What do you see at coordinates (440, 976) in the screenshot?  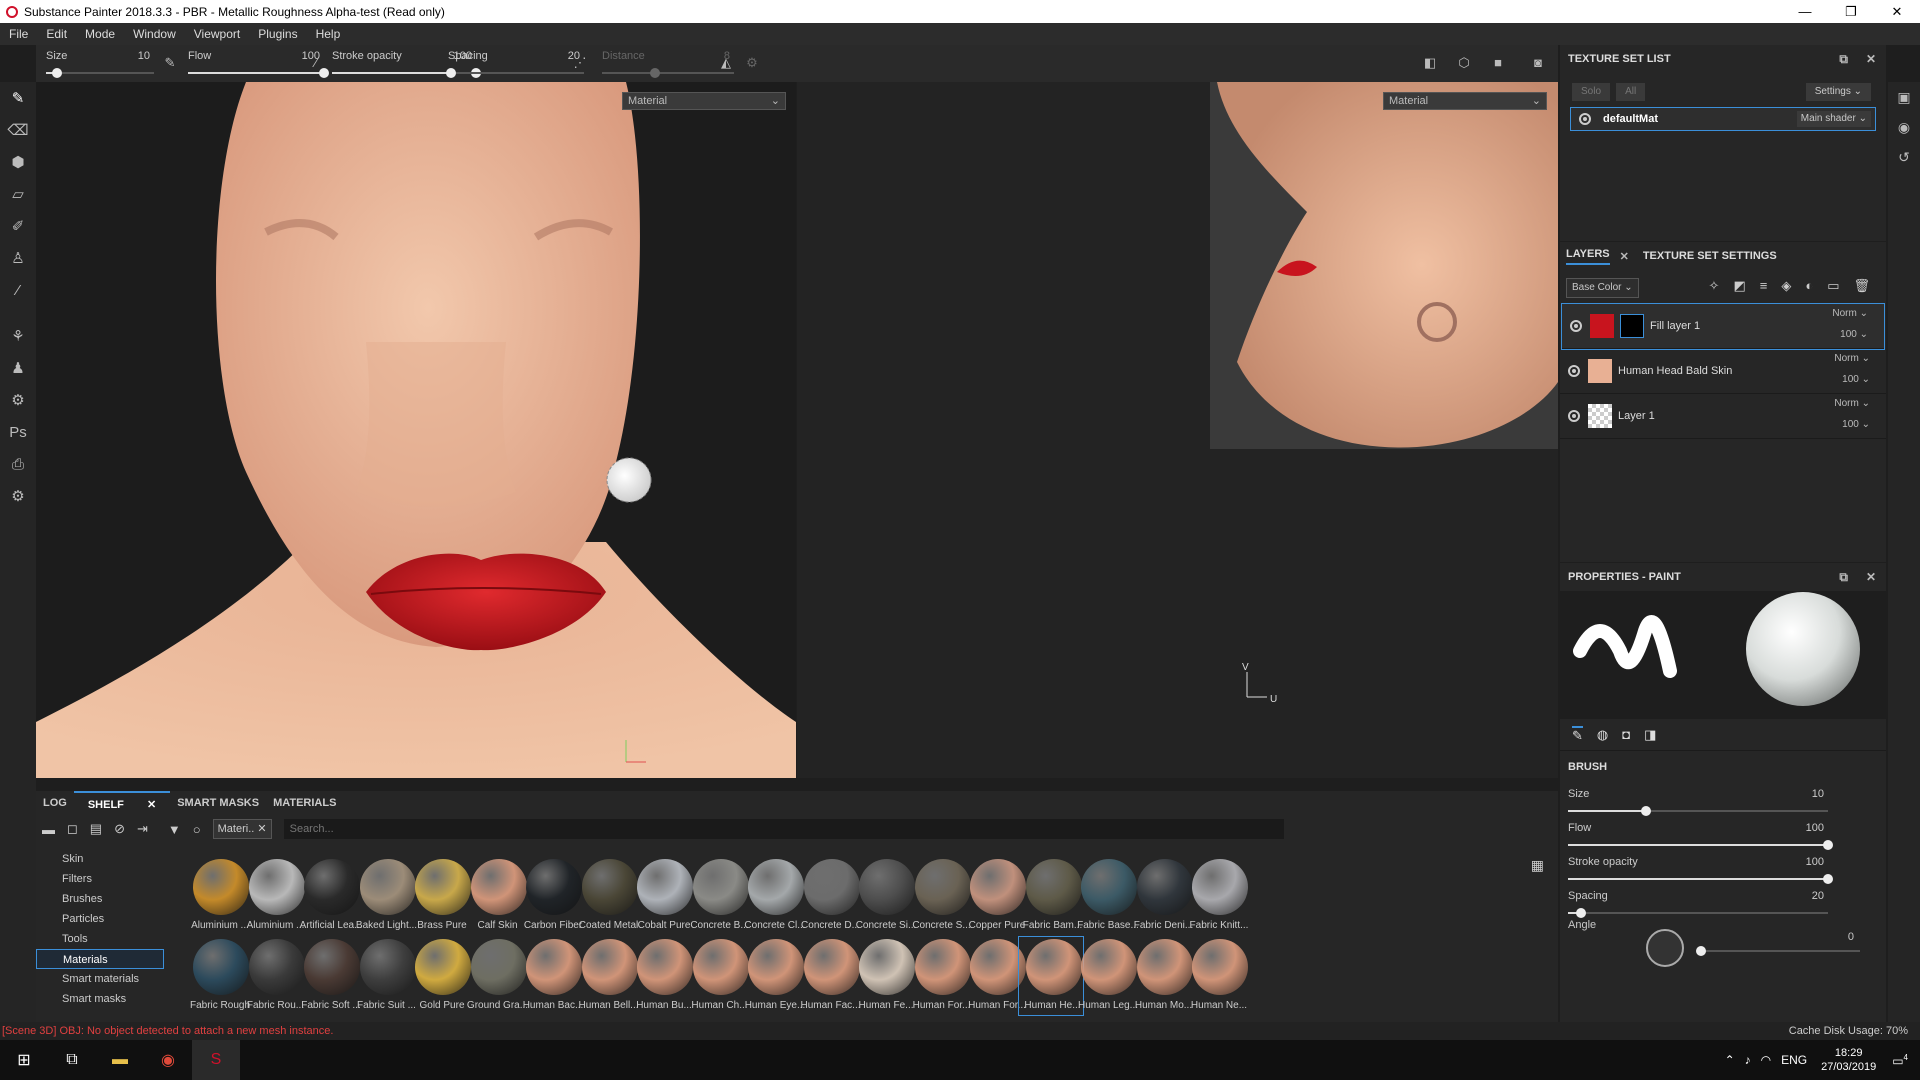 I see `material-item: Gold Pure` at bounding box center [440, 976].